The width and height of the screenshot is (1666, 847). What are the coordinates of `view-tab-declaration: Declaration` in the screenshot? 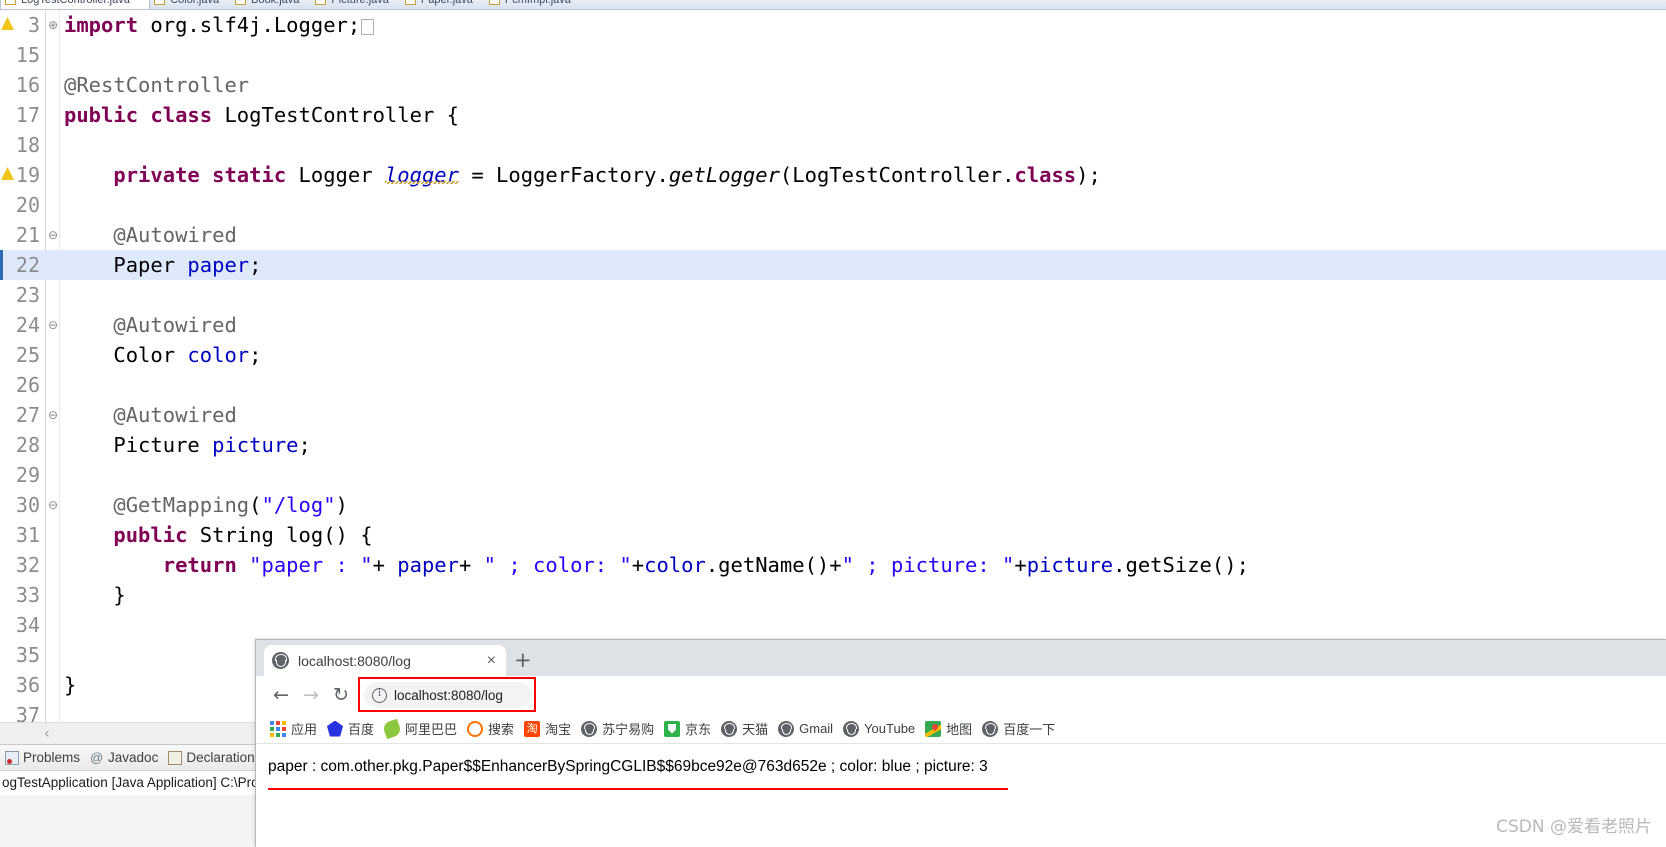 It's located at (209, 757).